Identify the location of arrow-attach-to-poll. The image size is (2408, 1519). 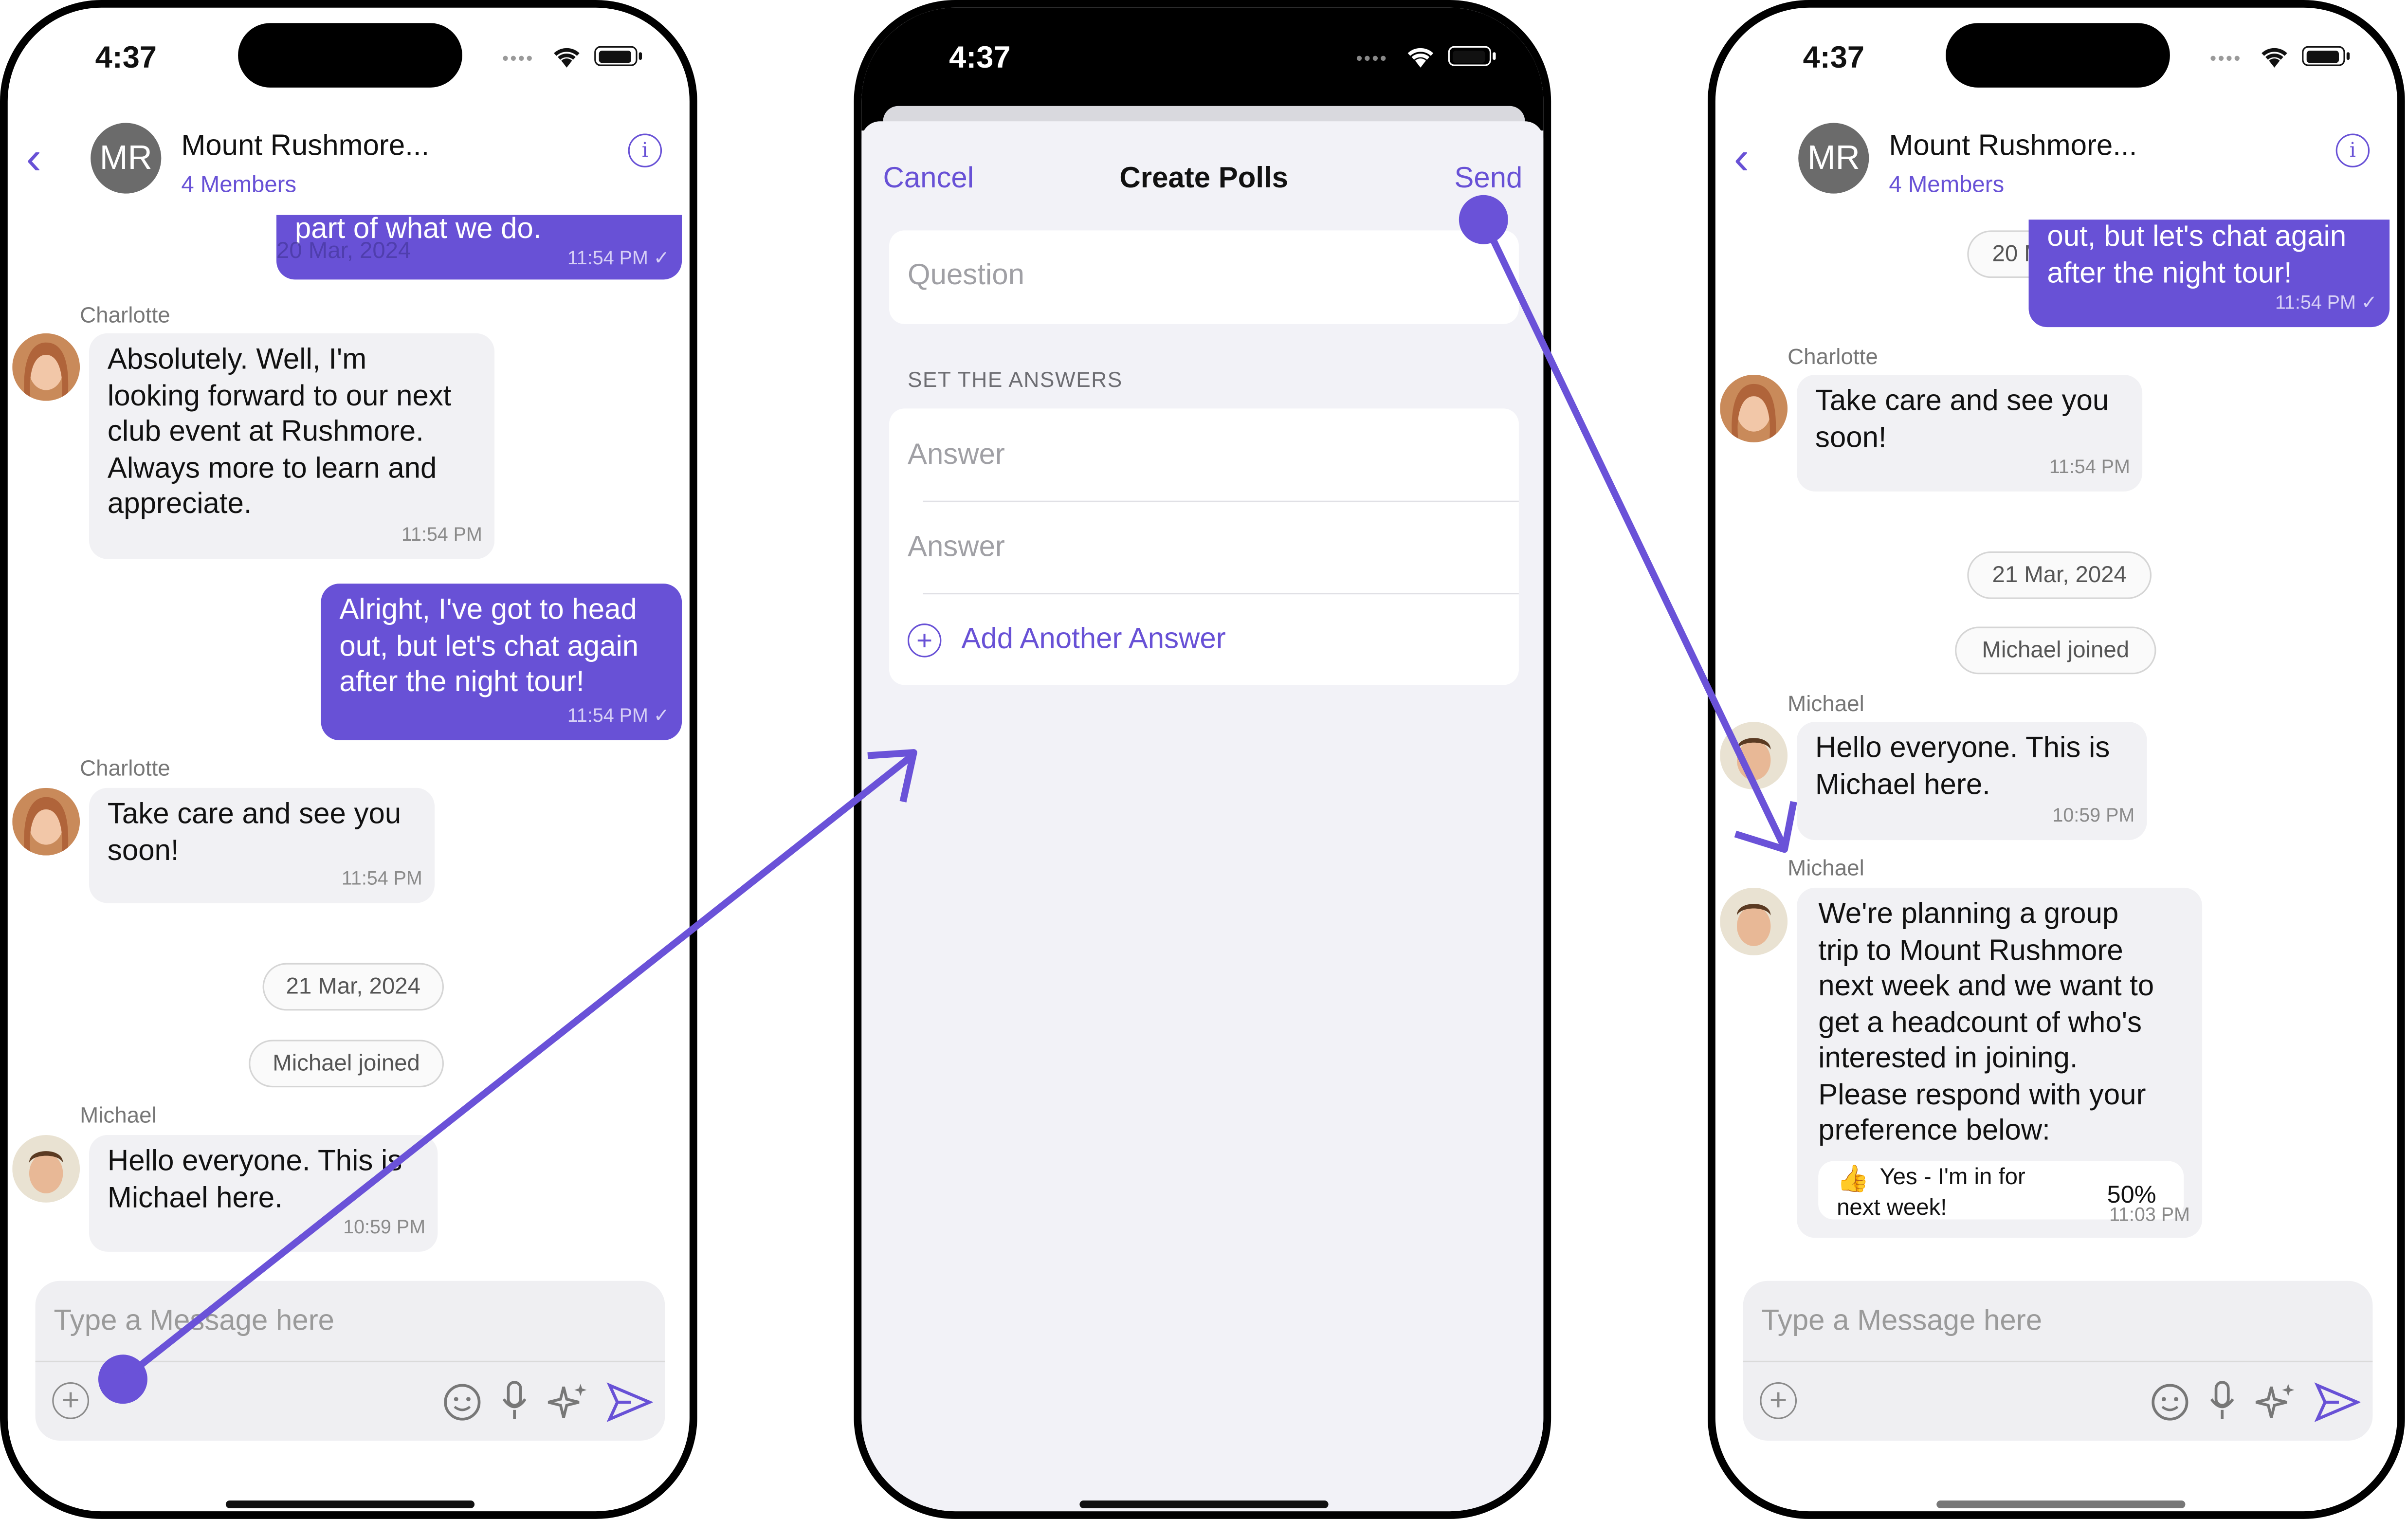
(507, 1076).